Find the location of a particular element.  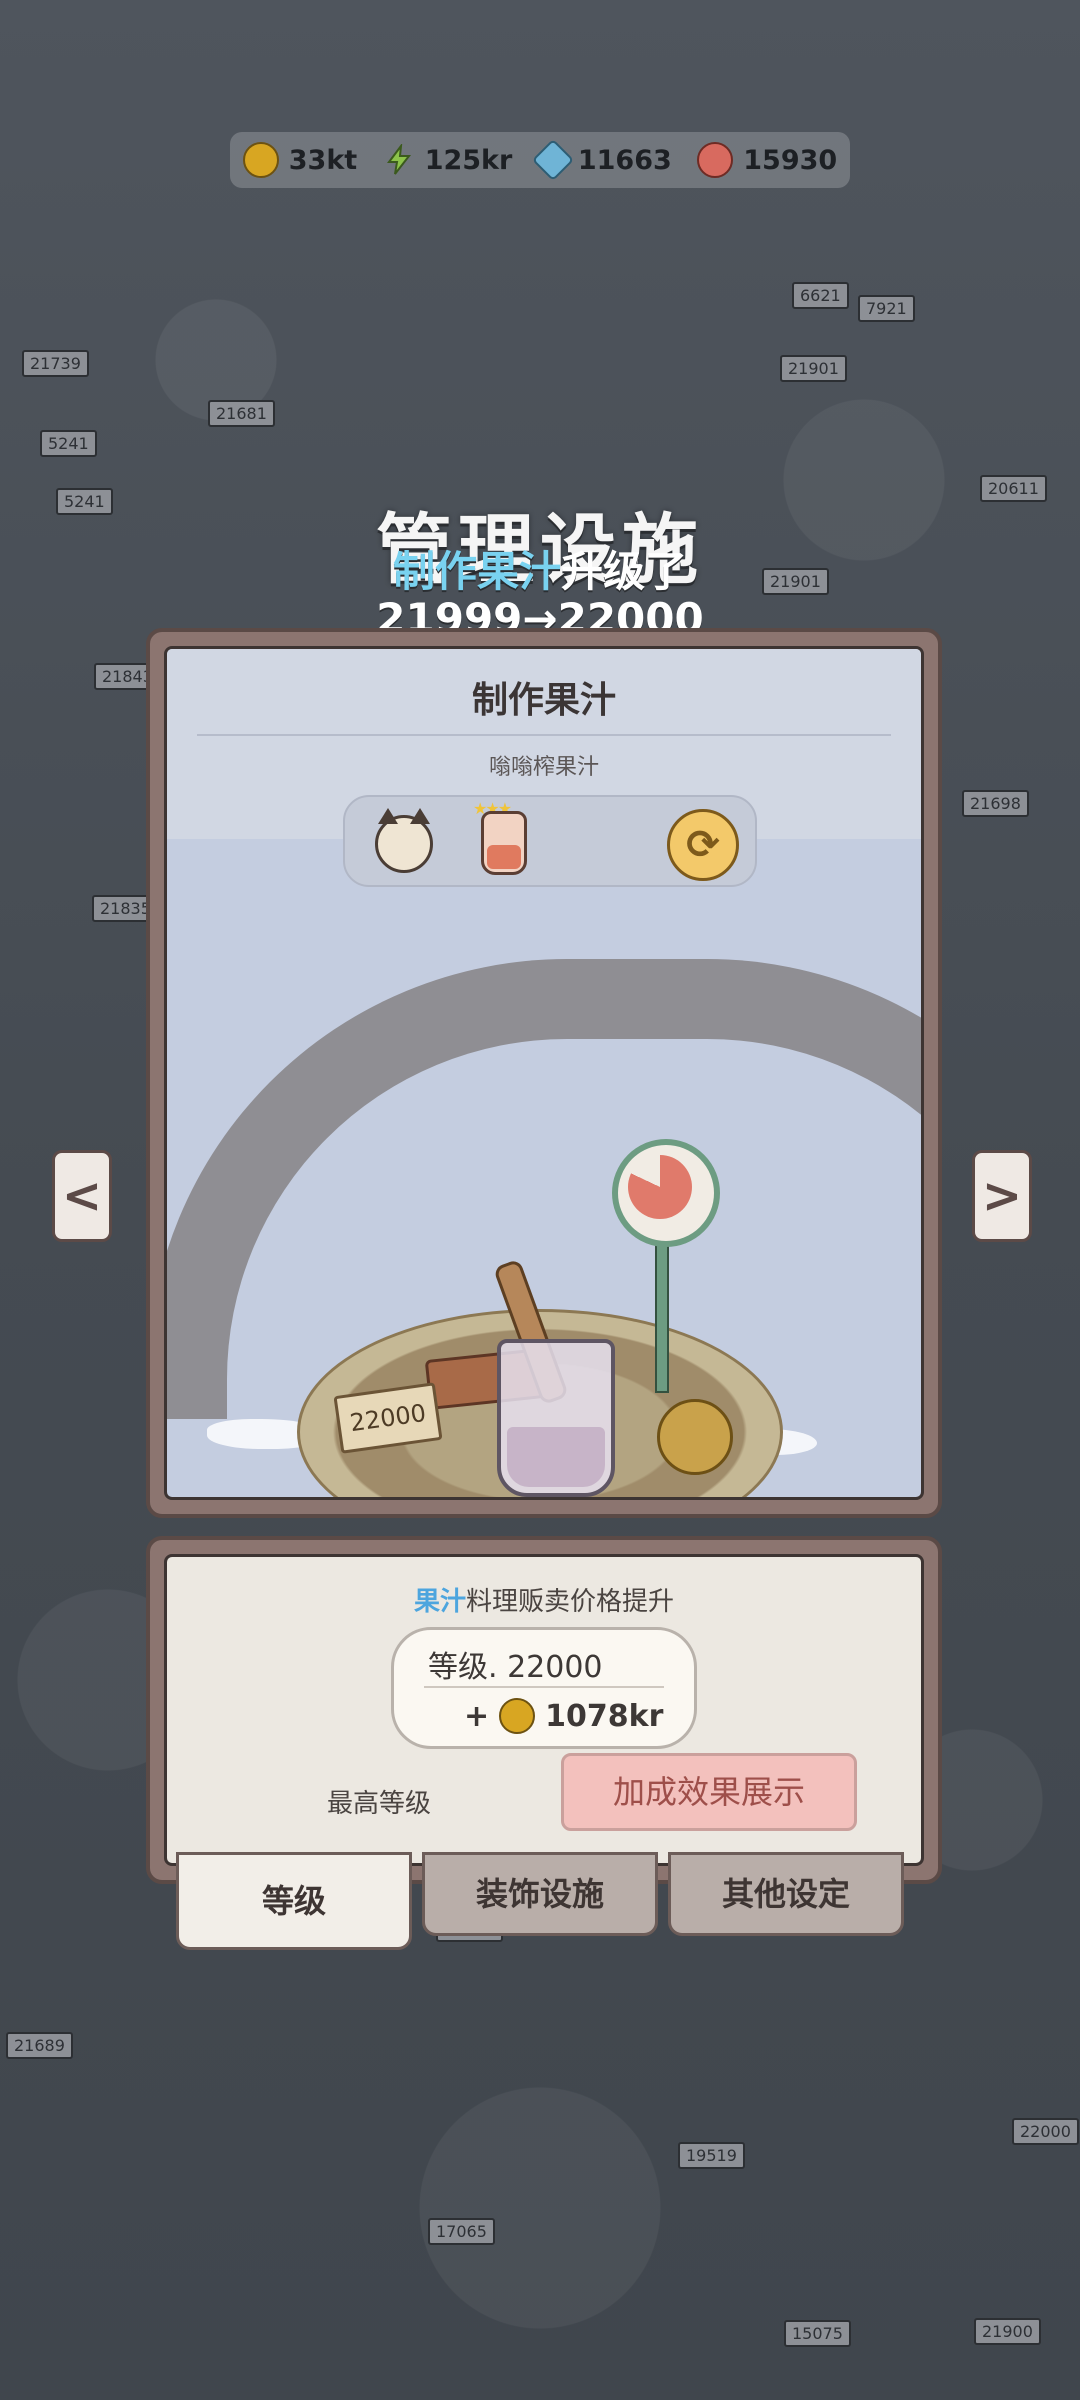

cat-staff-icon is located at coordinates (404, 840).